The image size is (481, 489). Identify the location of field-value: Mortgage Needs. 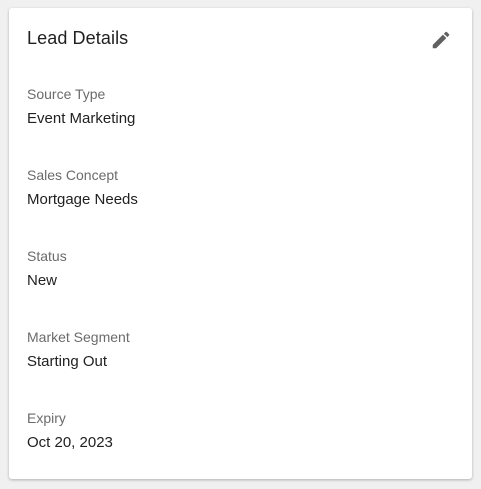
(82, 199).